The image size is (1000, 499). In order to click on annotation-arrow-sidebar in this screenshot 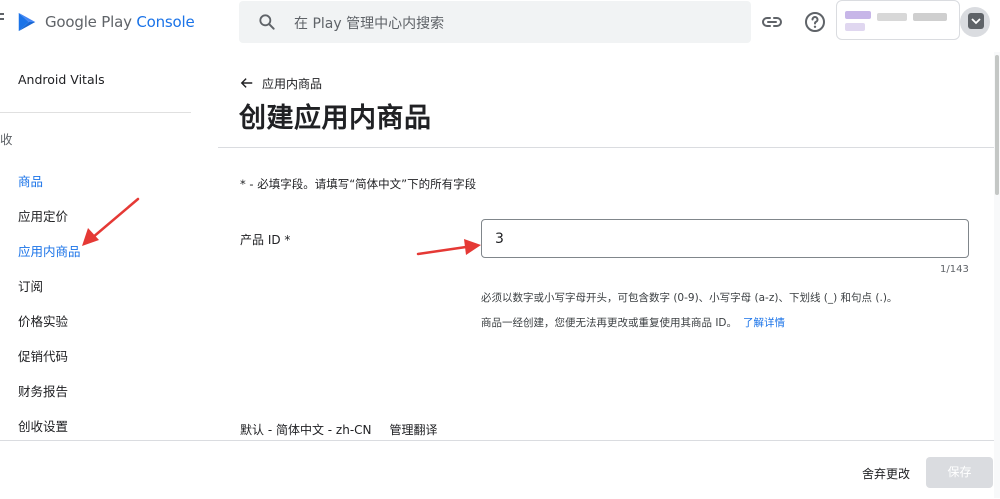, I will do `click(111, 221)`.